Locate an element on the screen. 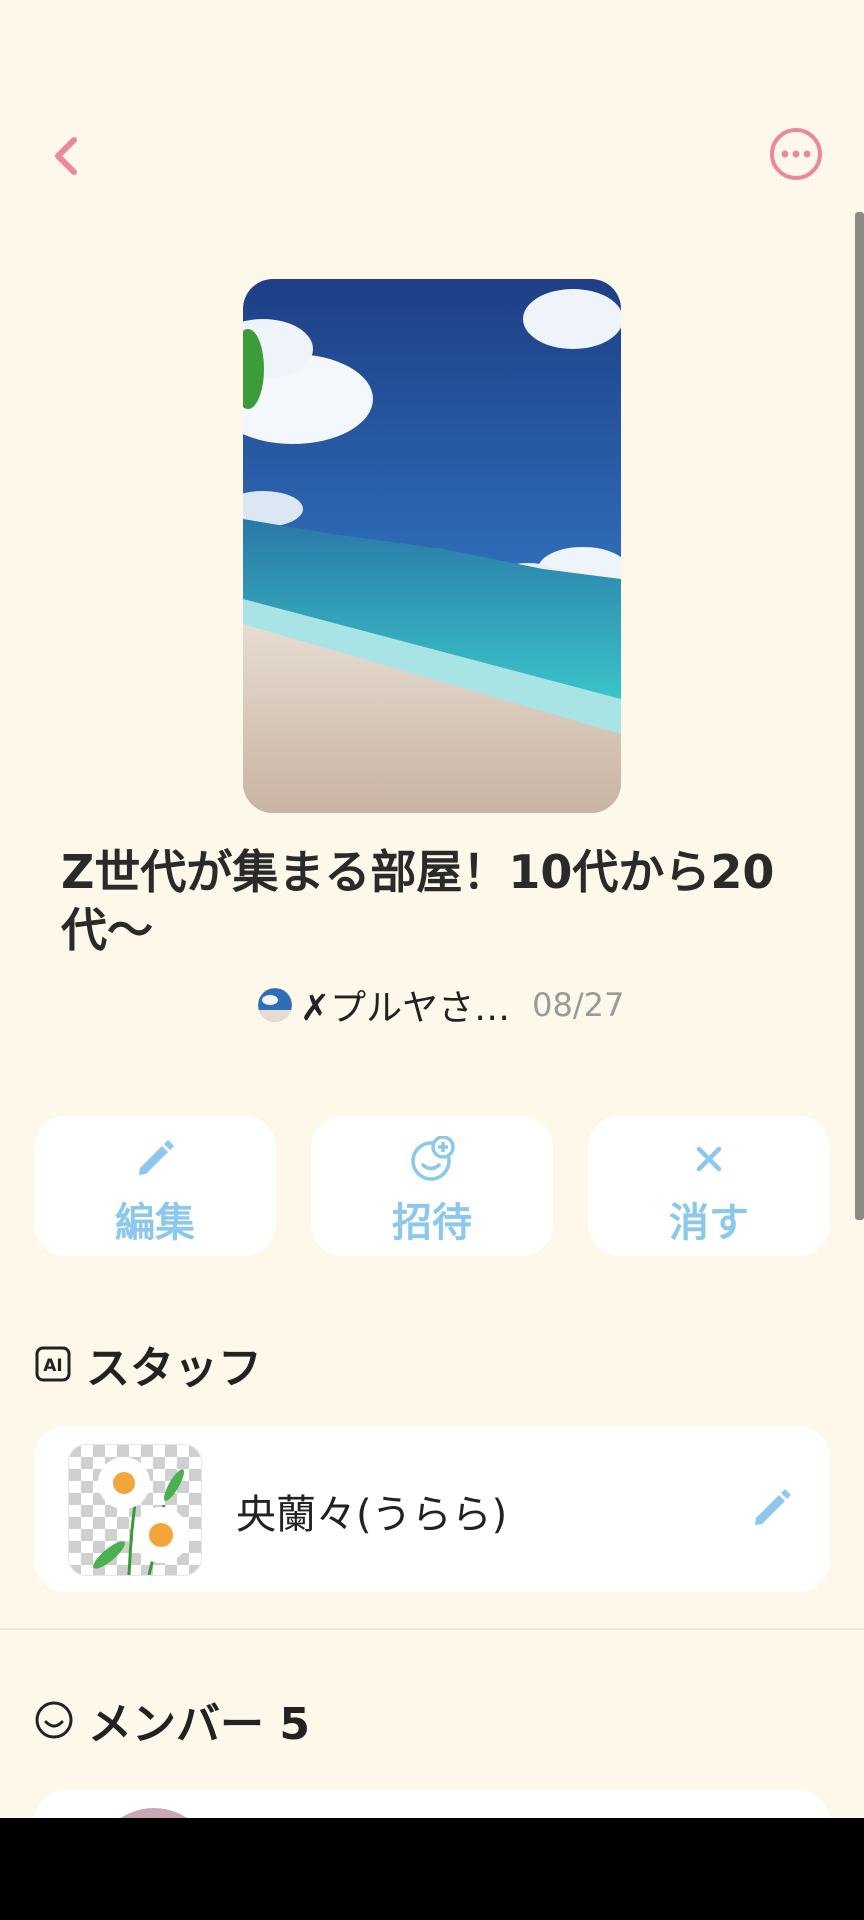 Image resolution: width=864 pixels, height=1920 pixels. svg-text: AI is located at coordinates (52, 1366).